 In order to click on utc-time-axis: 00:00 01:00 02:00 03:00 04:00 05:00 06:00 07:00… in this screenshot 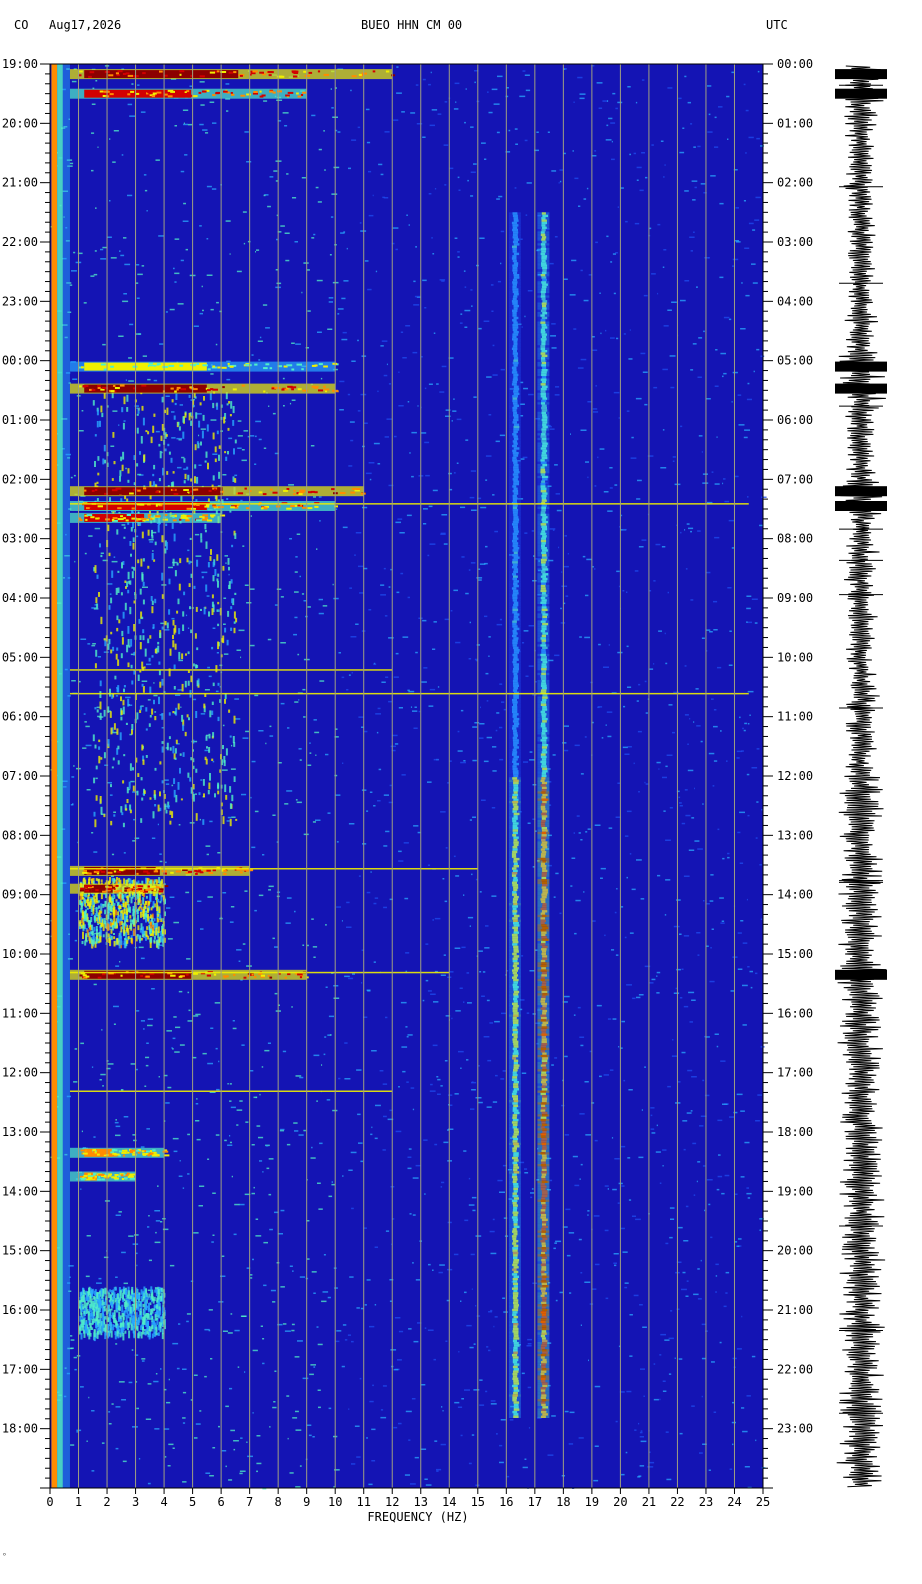, I will do `click(788, 773)`.